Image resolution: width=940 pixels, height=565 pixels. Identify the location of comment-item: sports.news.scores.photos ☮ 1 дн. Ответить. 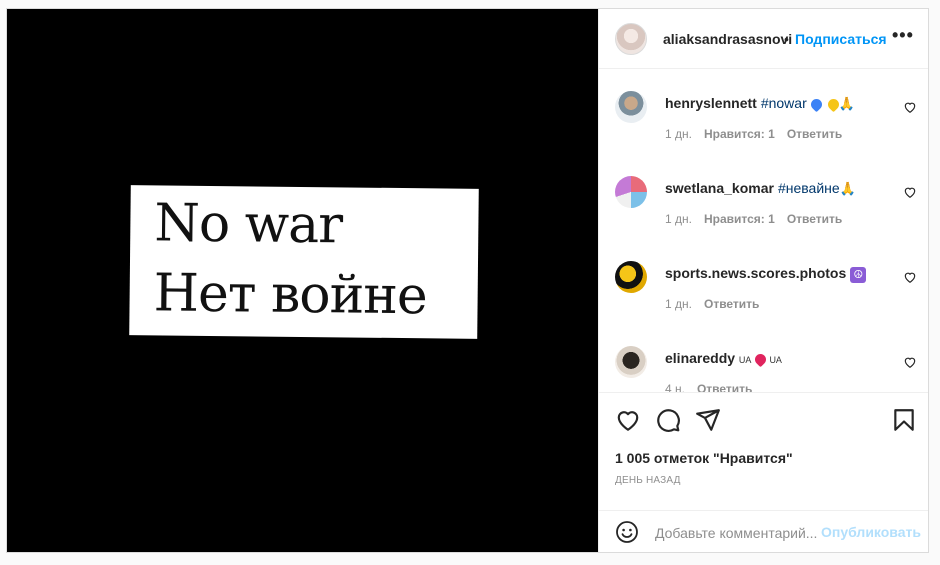
(763, 281).